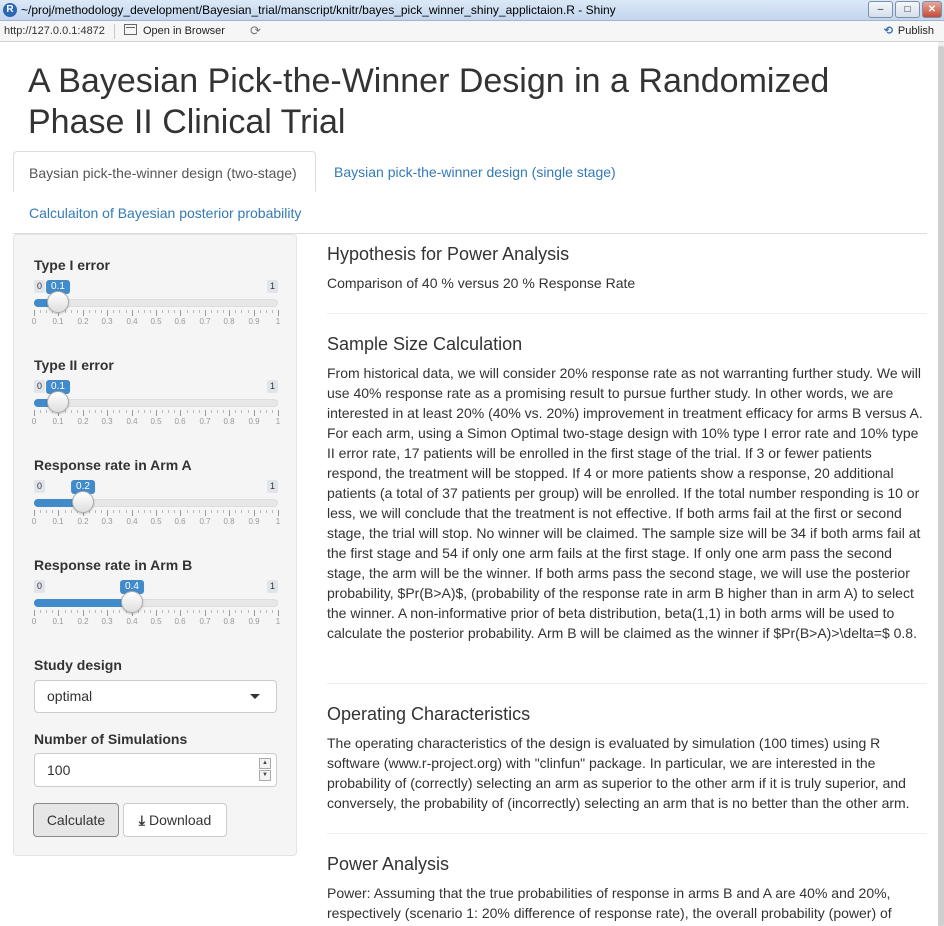 This screenshot has height=926, width=944. I want to click on response-rate-arm-a-label: Response rate in Arm A, so click(113, 465).